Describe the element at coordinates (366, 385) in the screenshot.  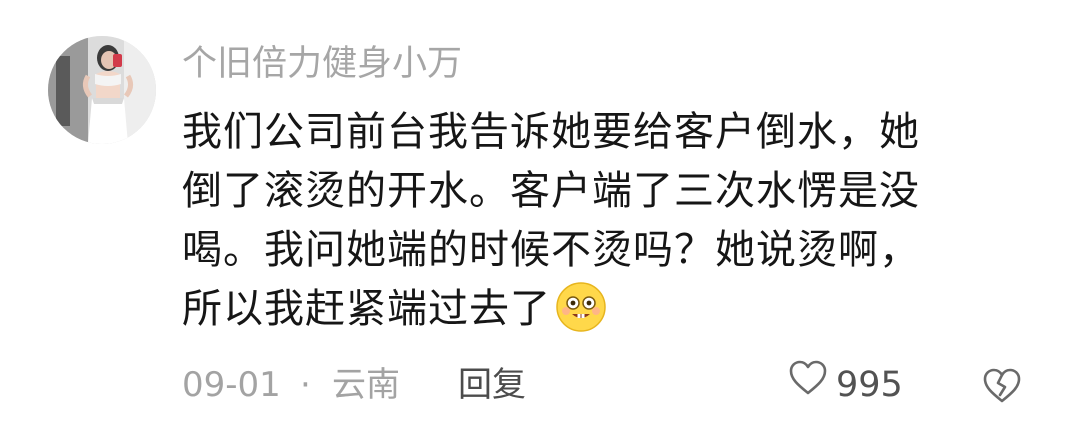
I see `comment-location: 云南` at that location.